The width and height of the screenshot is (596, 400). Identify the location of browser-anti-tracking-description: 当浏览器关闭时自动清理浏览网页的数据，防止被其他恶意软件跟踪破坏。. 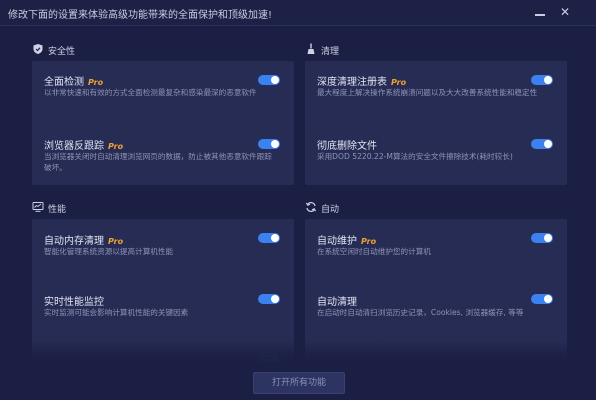
(158, 162).